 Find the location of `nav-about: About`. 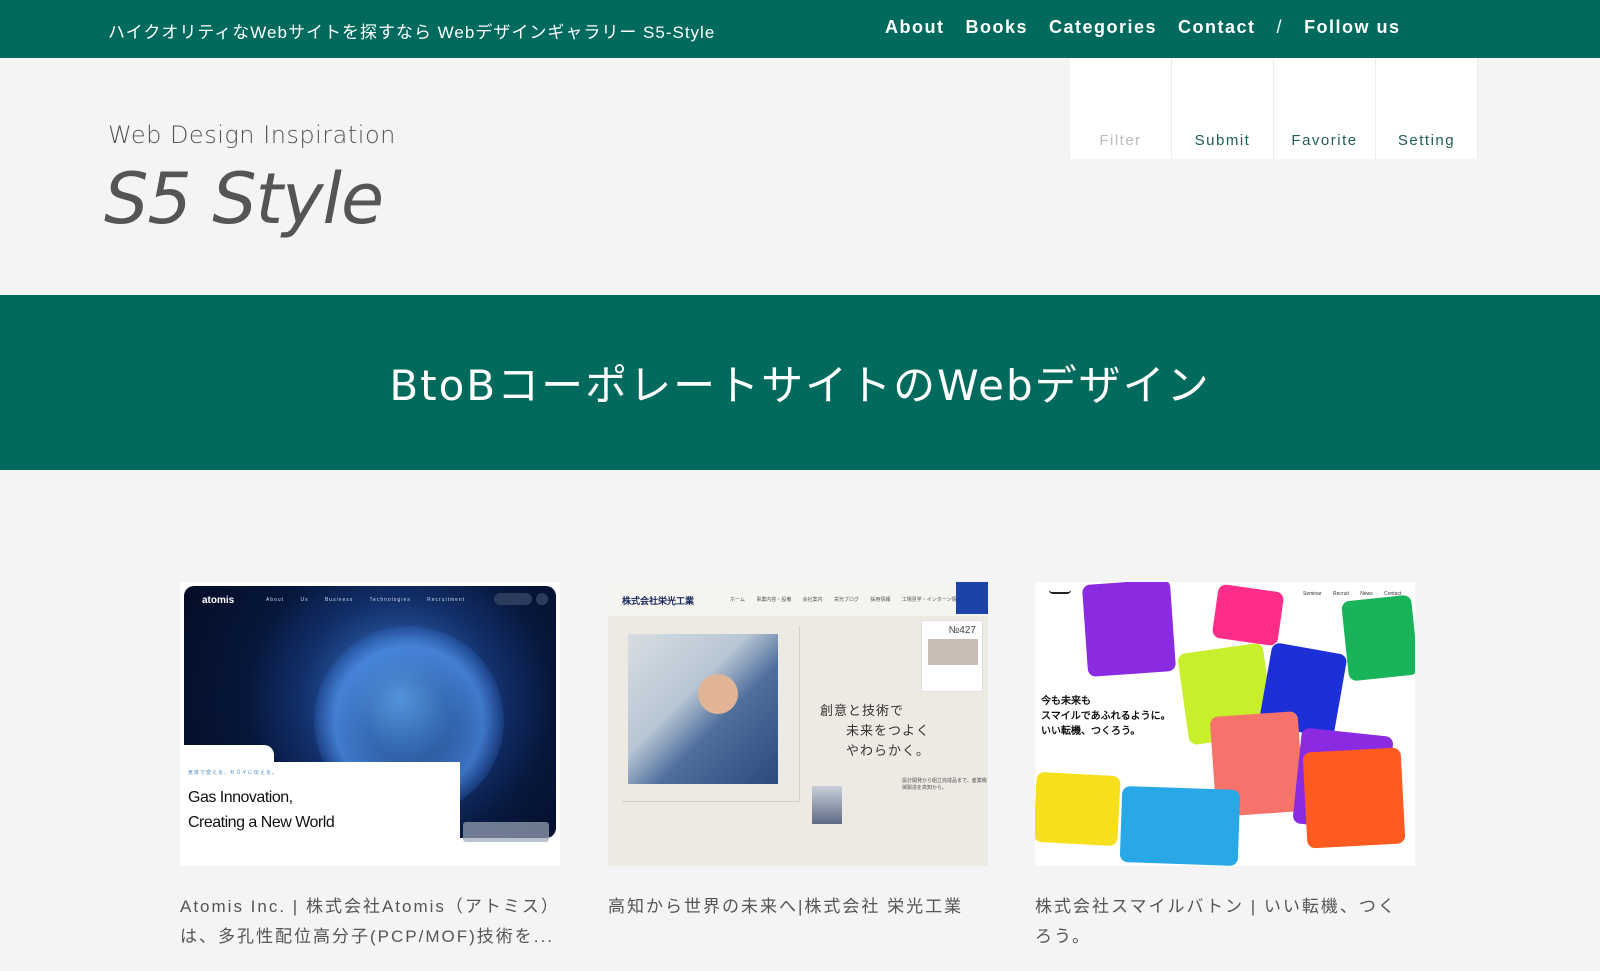

nav-about: About is located at coordinates (914, 27).